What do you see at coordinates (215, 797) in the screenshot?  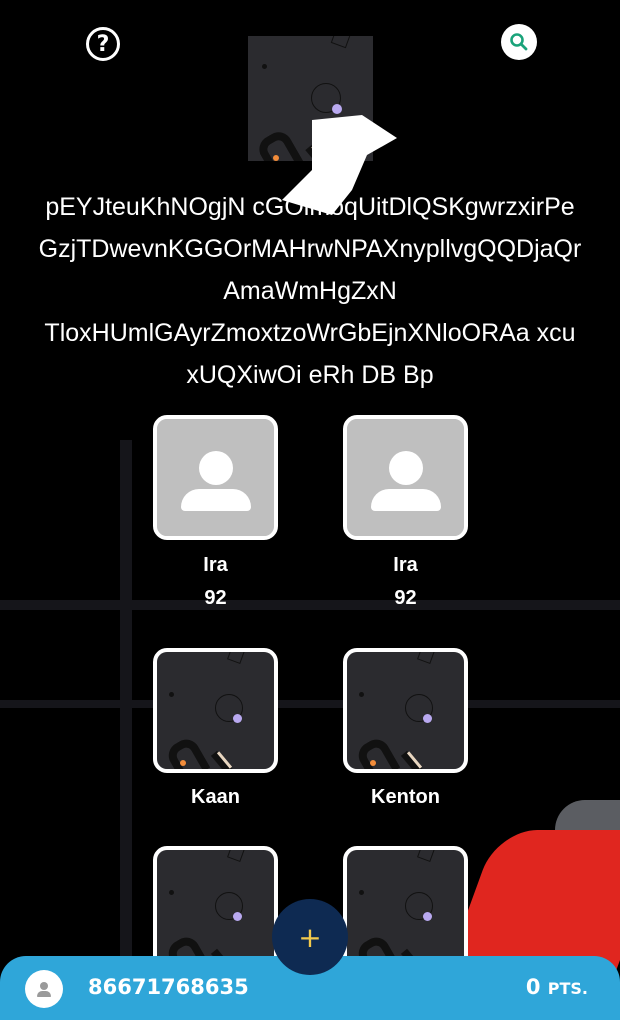 I see `member-name: Kaan` at bounding box center [215, 797].